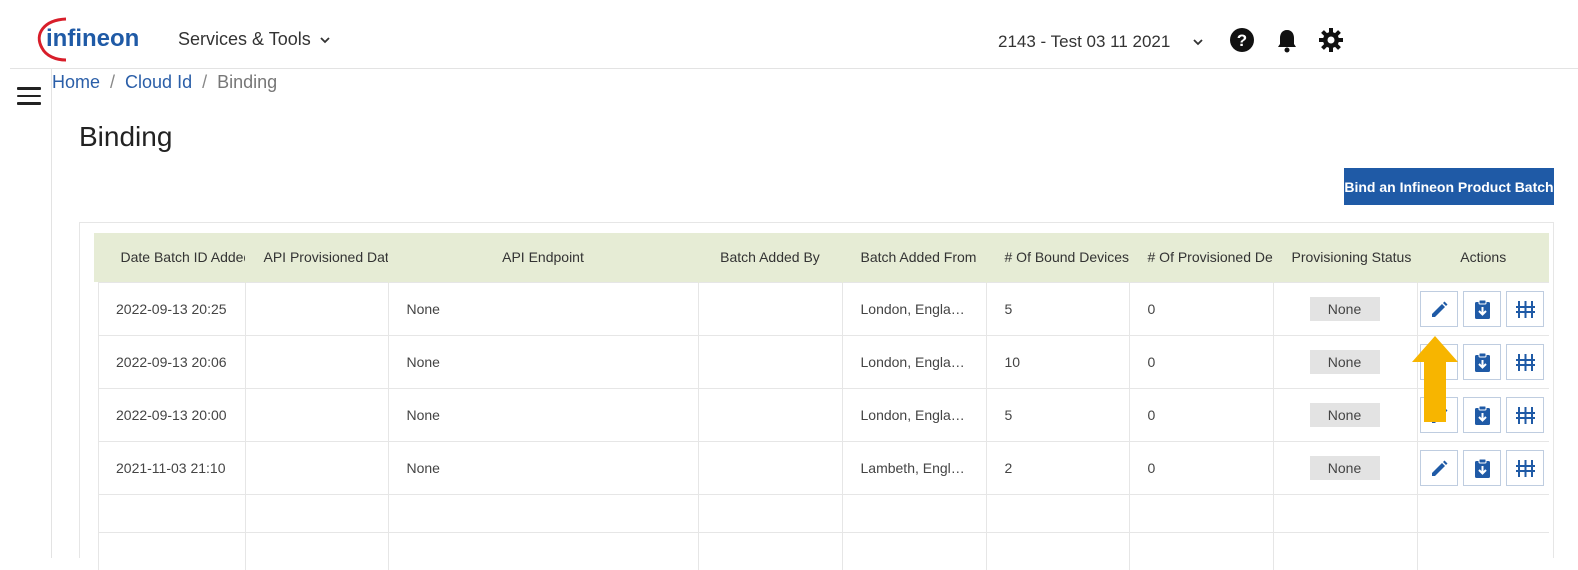 The height and width of the screenshot is (570, 1578). I want to click on annotation-arrow-icon, so click(1435, 379).